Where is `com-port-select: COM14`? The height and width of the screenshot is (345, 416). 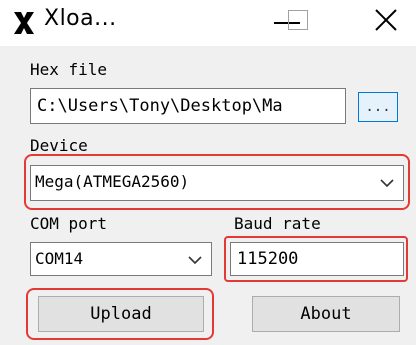 com-port-select: COM14 is located at coordinates (121, 259).